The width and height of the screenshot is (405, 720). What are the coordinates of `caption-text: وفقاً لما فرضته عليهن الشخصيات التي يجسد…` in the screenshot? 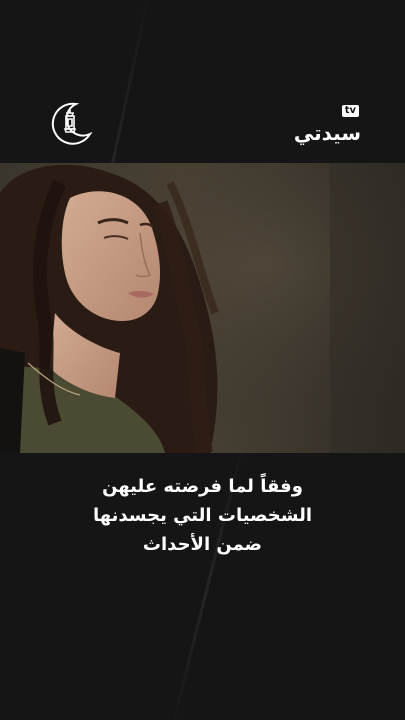 It's located at (202, 515).